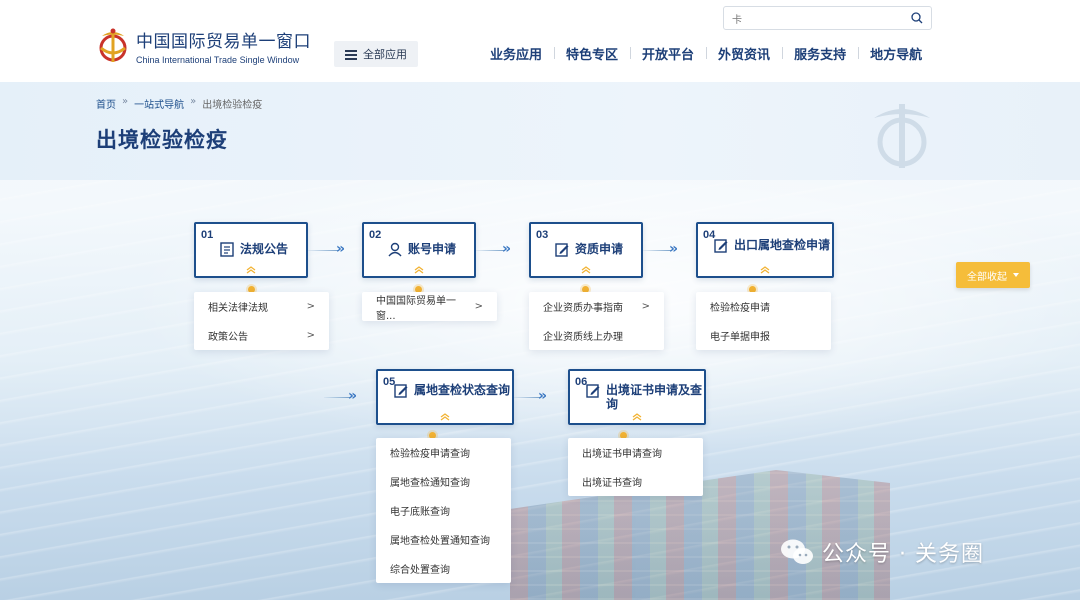 The height and width of the screenshot is (600, 1080). I want to click on wechat-watermark: 公众号 · 关务圈, so click(882, 552).